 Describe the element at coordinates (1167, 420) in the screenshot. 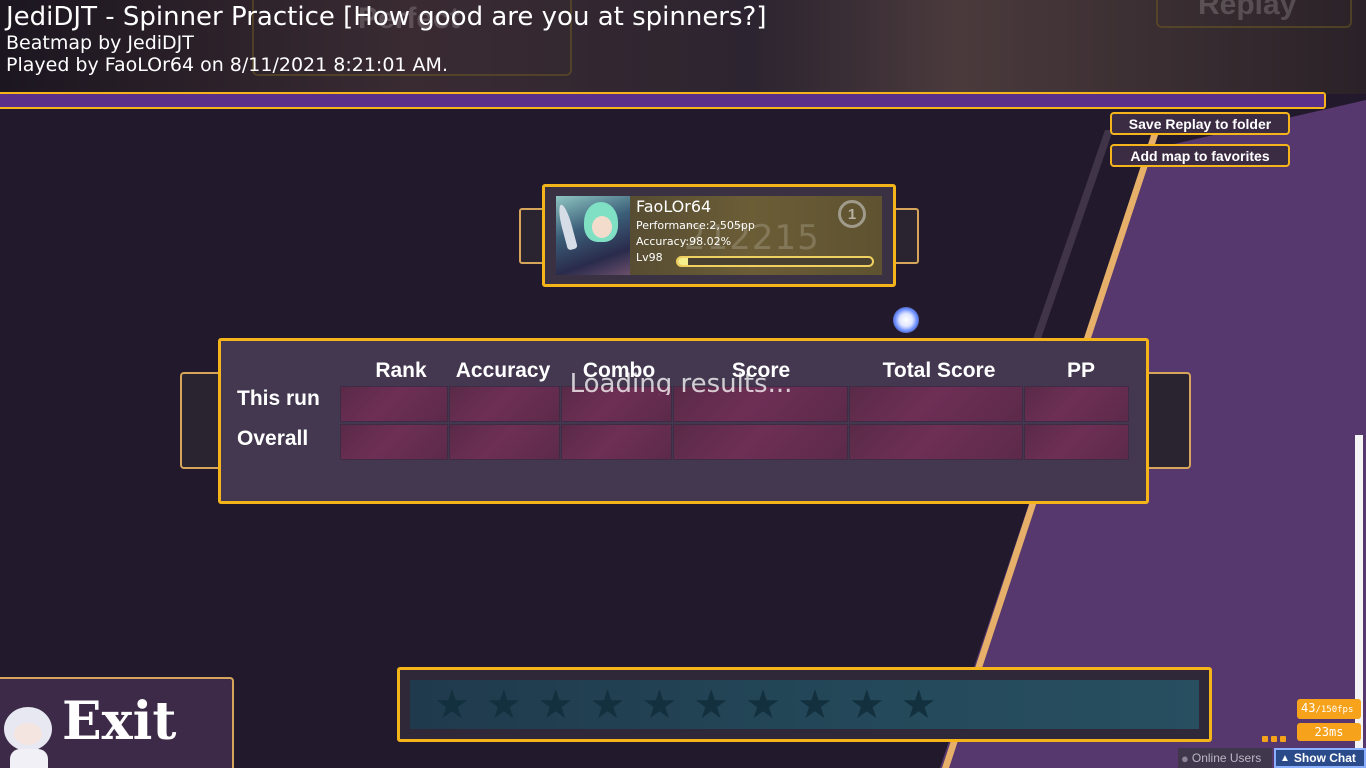

I see `results-wing-right` at that location.